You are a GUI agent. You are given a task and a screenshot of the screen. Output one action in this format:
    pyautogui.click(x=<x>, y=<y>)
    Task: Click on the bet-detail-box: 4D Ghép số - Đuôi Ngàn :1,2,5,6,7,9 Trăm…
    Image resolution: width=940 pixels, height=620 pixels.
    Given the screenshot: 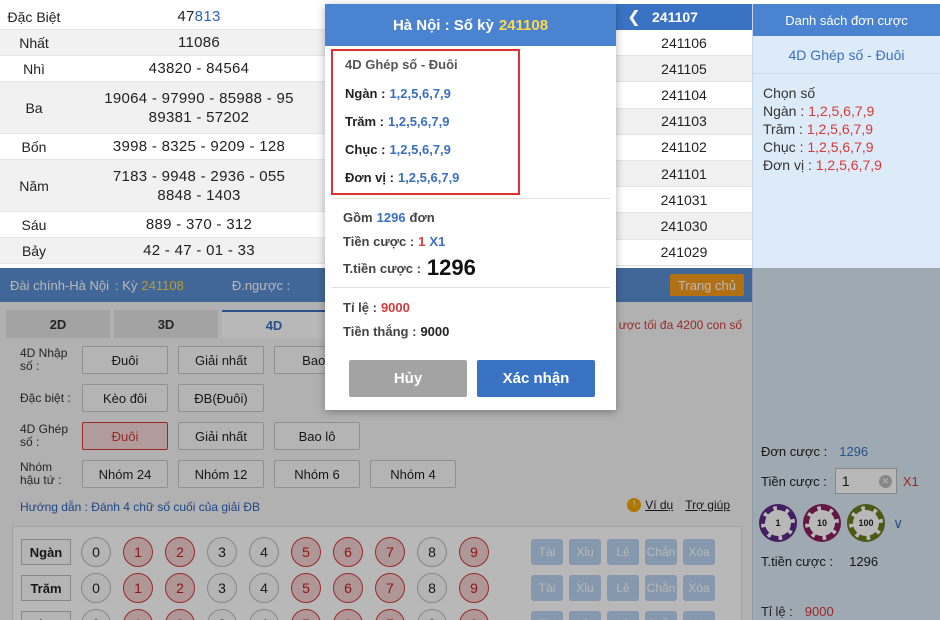 What is the action you would take?
    pyautogui.click(x=425, y=122)
    